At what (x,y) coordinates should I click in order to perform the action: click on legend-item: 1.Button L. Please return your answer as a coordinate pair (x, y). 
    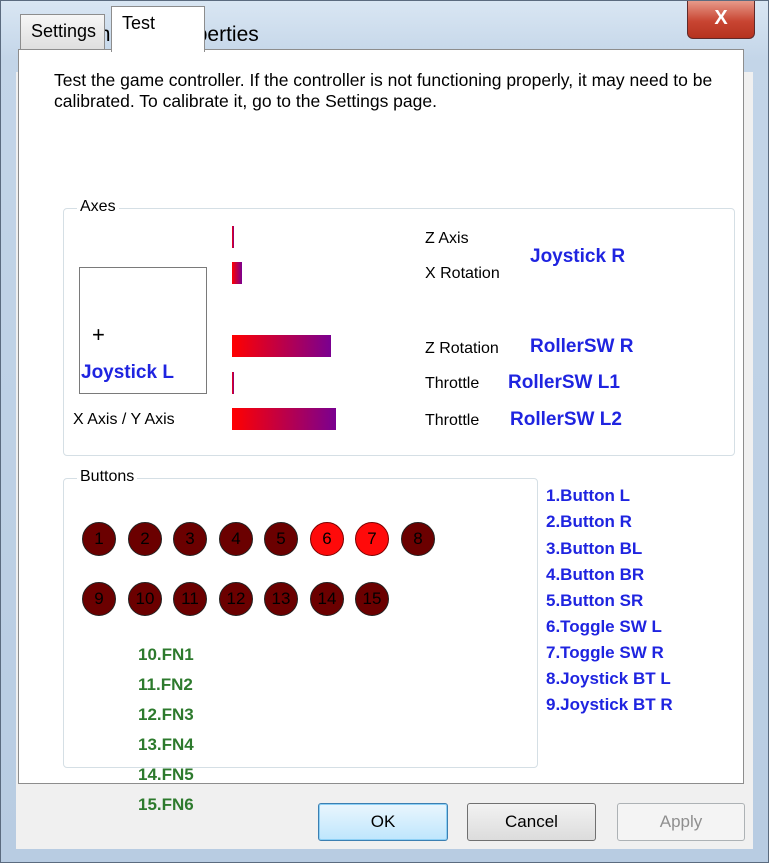
    Looking at the image, I should click on (588, 495).